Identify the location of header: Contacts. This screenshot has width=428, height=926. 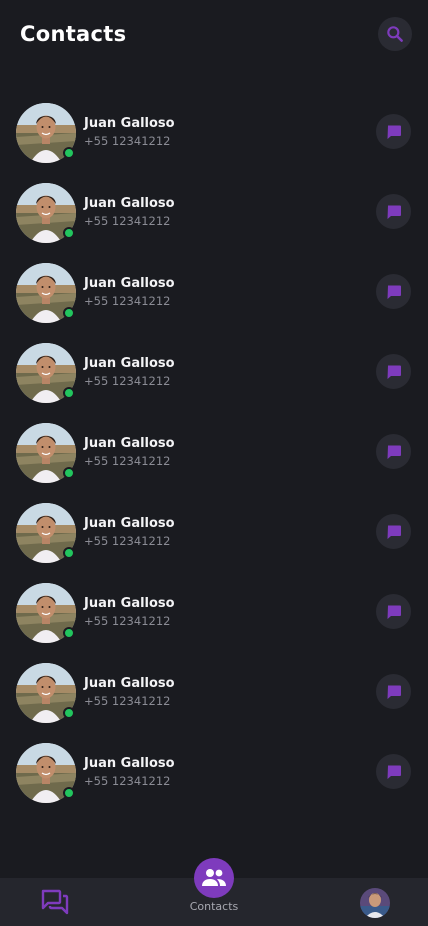
(214, 35).